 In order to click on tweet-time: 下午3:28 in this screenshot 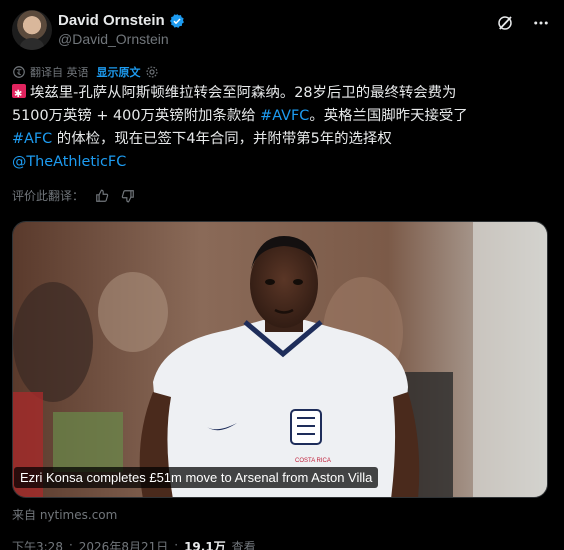, I will do `click(37, 544)`.